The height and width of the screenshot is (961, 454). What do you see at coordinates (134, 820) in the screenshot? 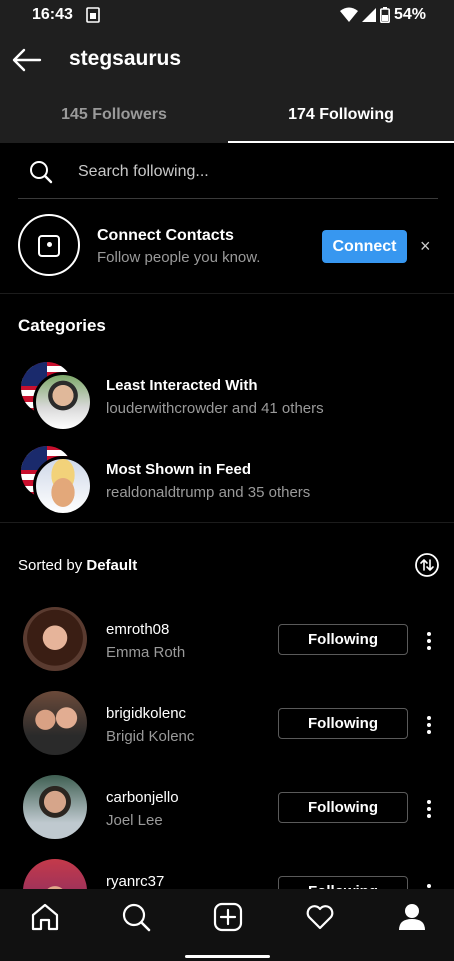
I see `full-name: Joel Lee` at bounding box center [134, 820].